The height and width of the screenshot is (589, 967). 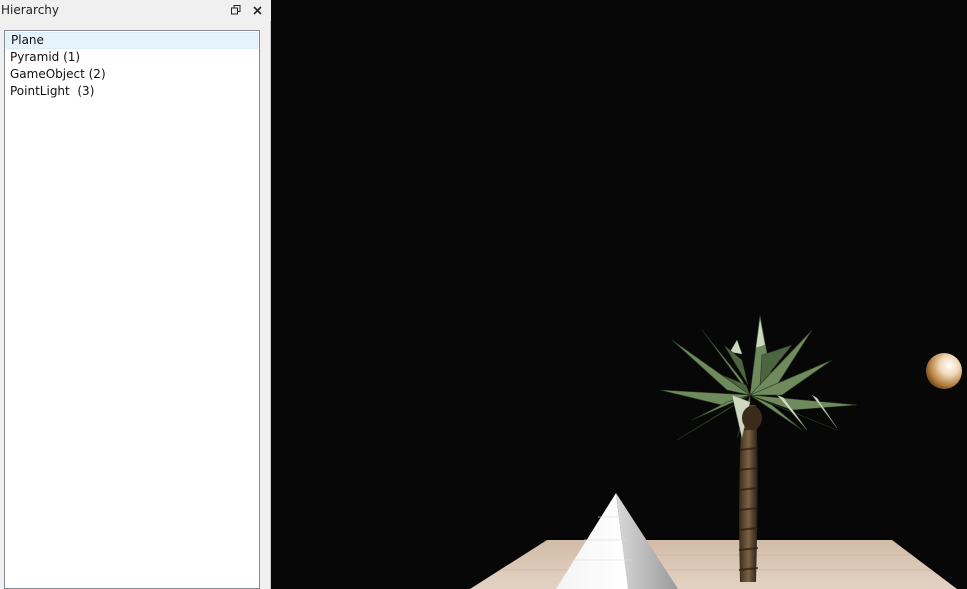 What do you see at coordinates (257, 10) in the screenshot?
I see `close-icon` at bounding box center [257, 10].